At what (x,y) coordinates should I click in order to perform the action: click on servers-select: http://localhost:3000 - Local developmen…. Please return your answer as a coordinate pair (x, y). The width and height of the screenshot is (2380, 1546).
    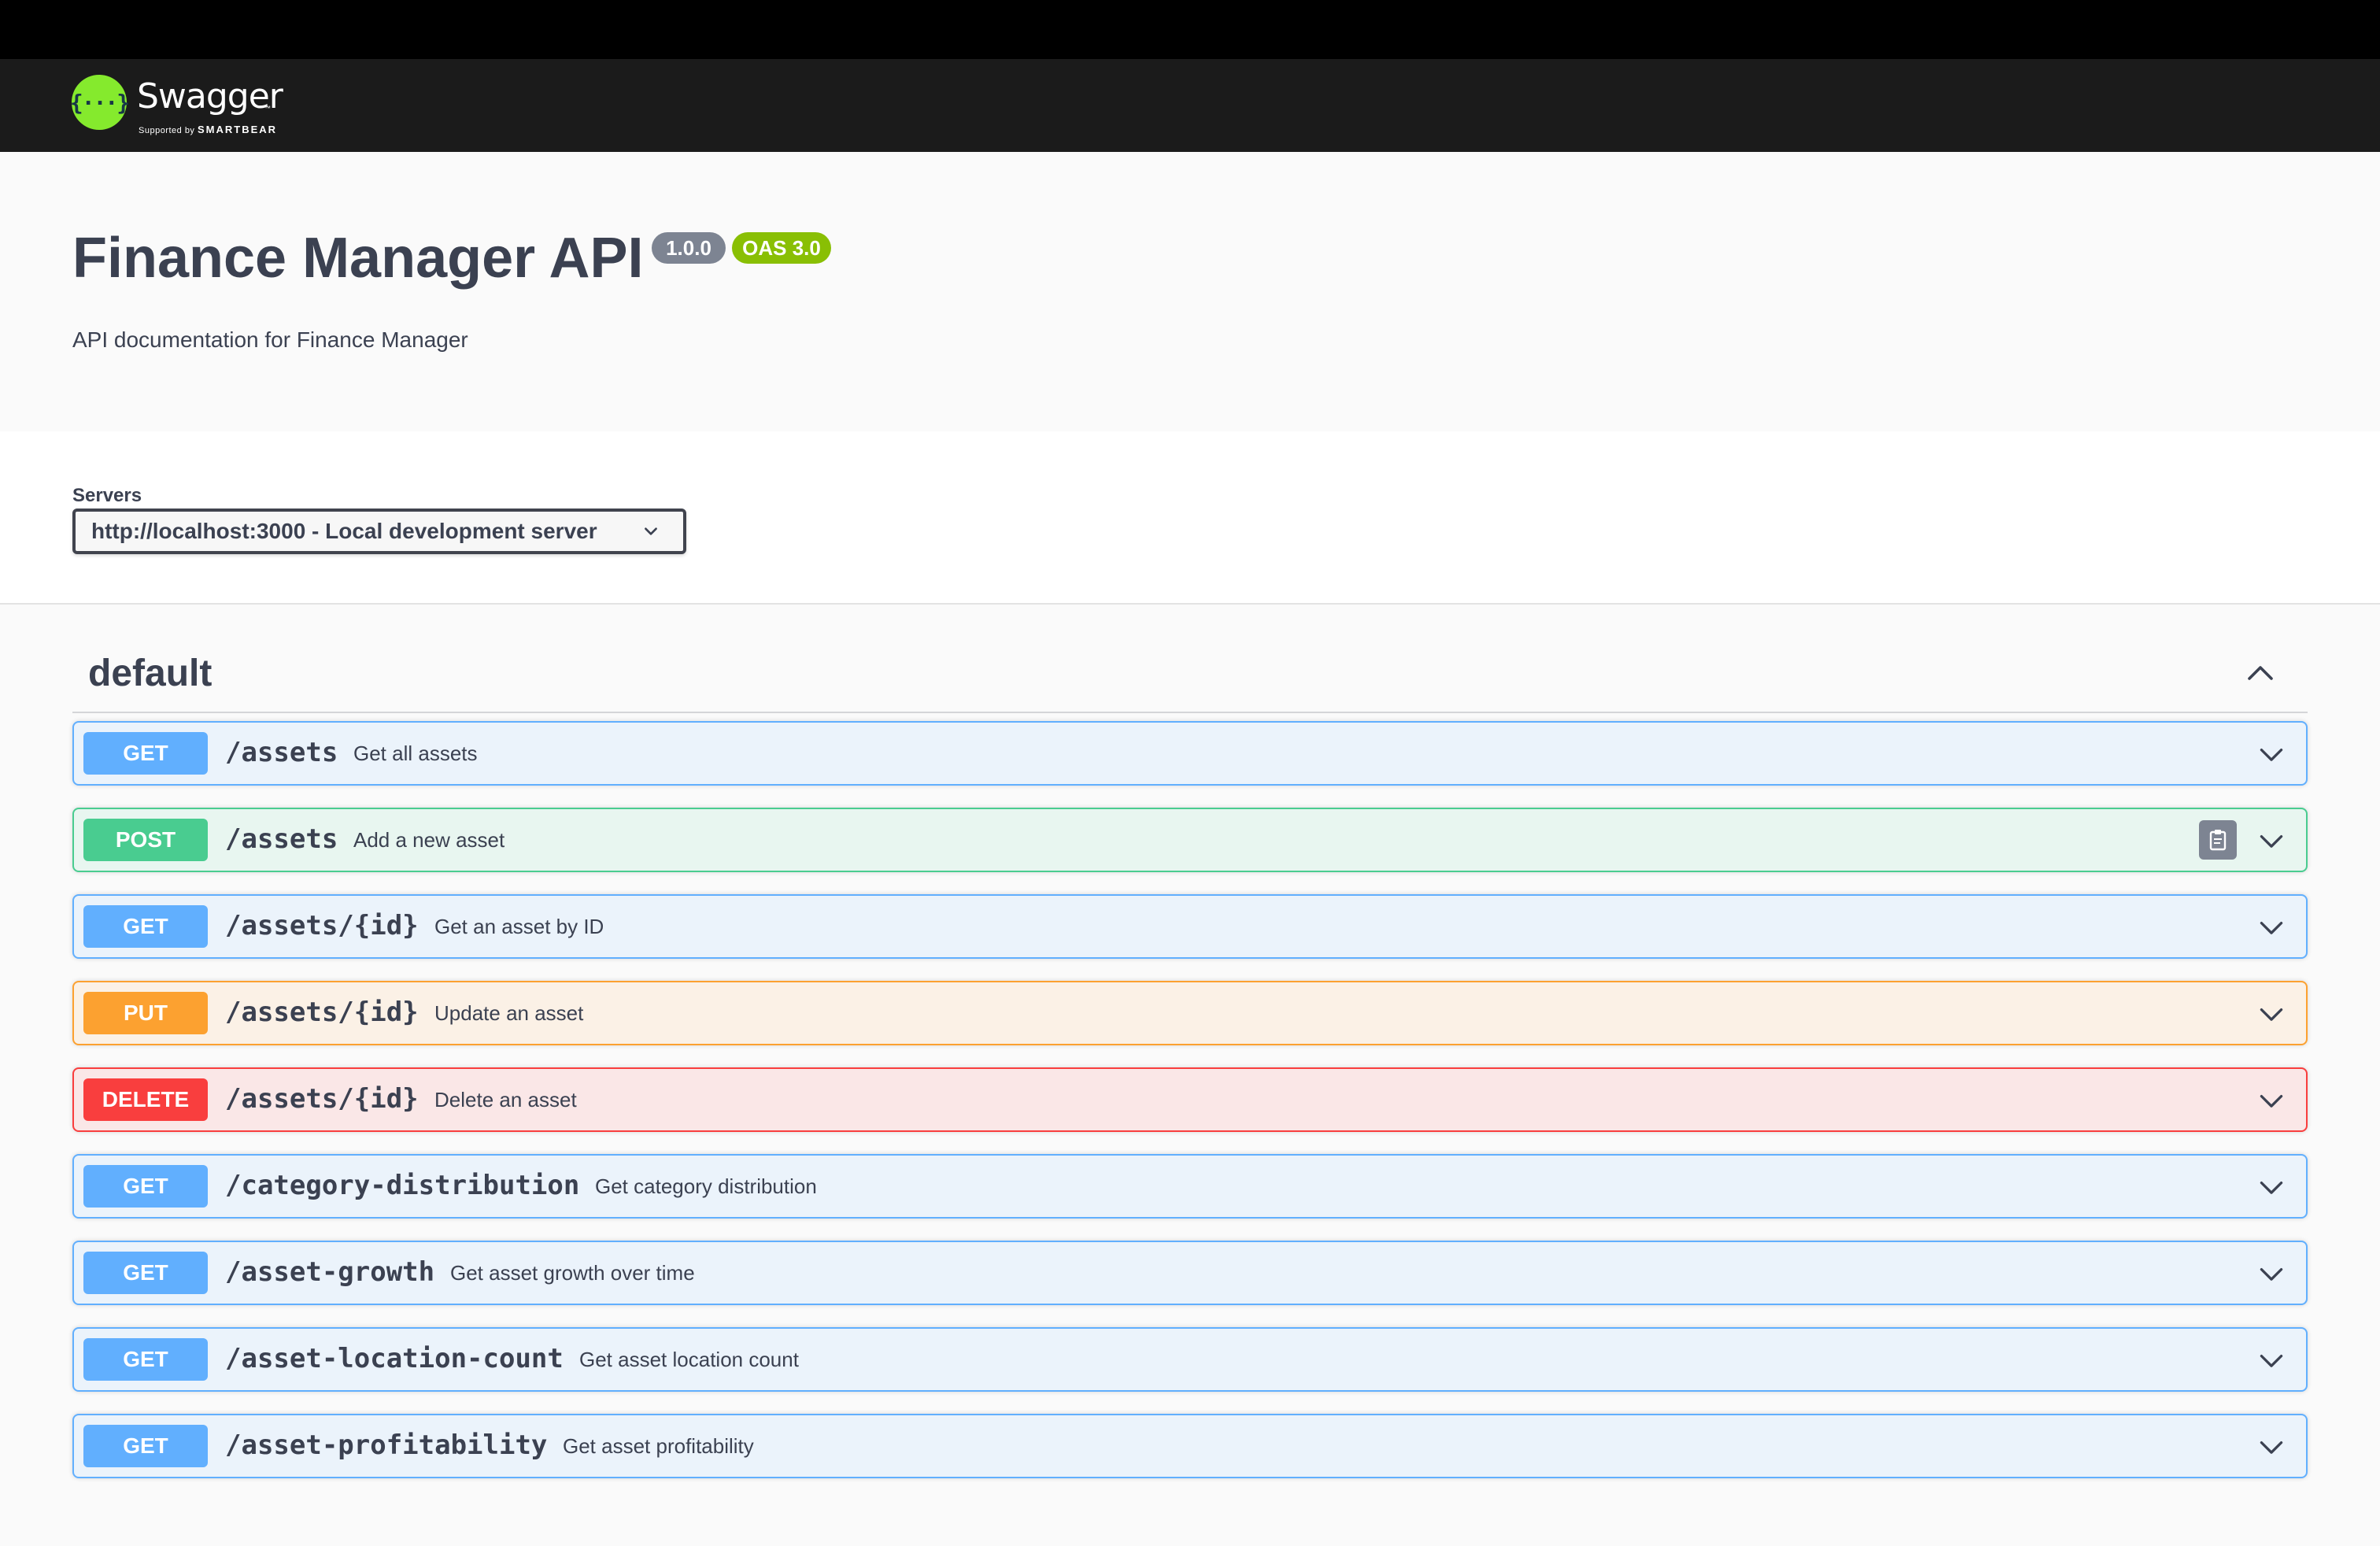
    Looking at the image, I should click on (379, 531).